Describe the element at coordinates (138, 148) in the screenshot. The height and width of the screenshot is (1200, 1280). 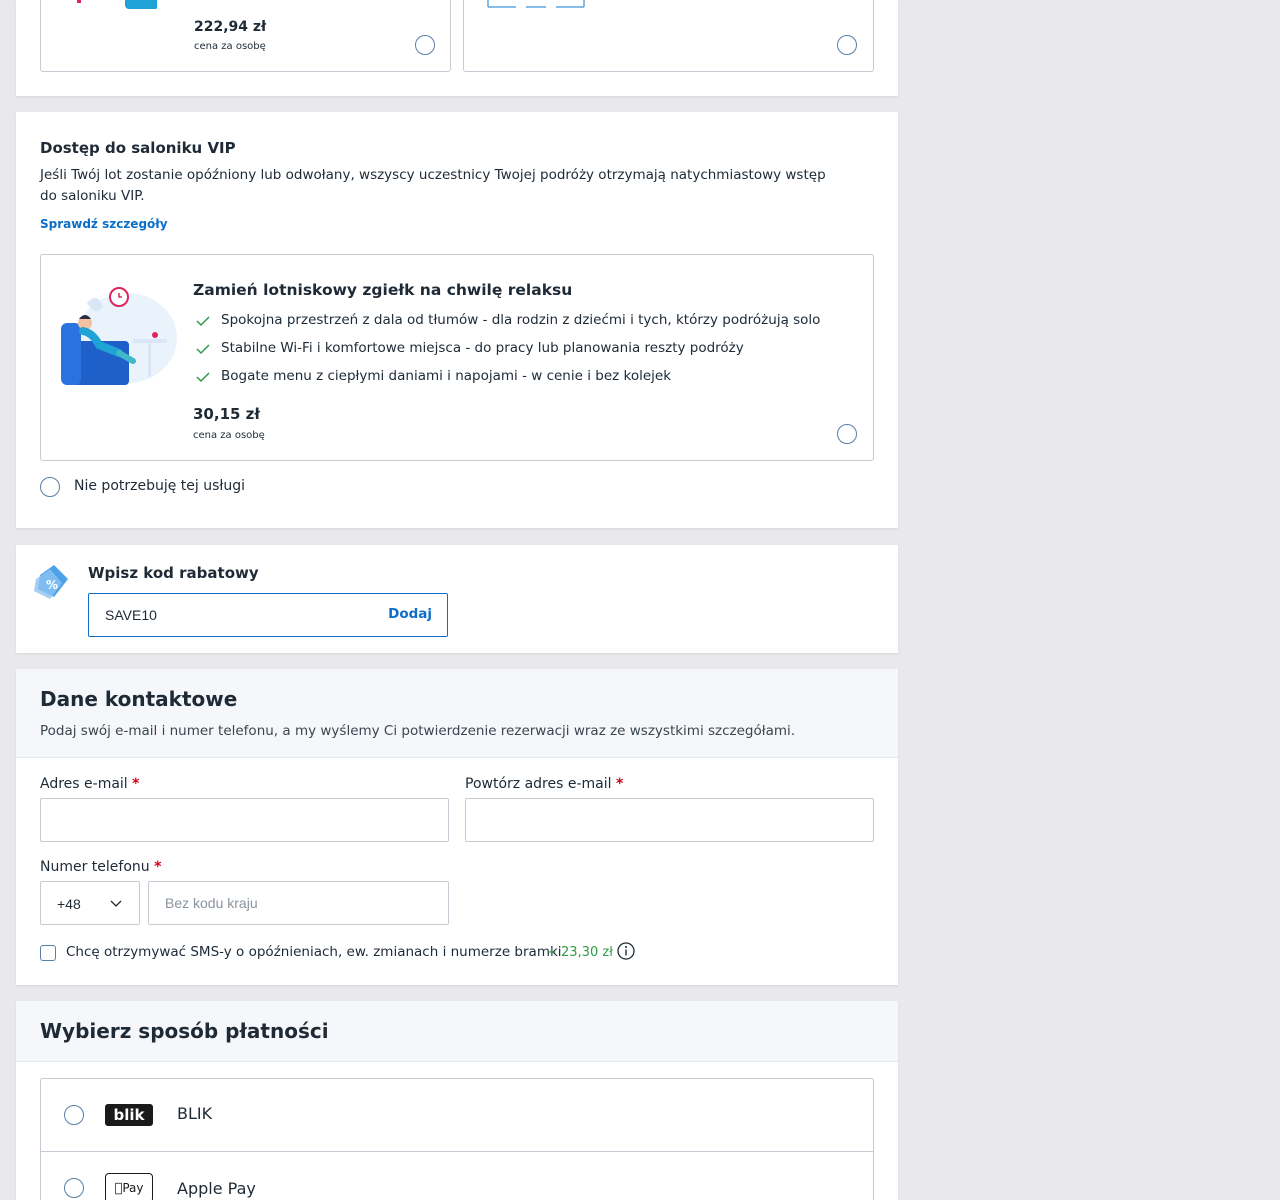
I see `vip-title: Dostęp do saloniku VIP` at that location.